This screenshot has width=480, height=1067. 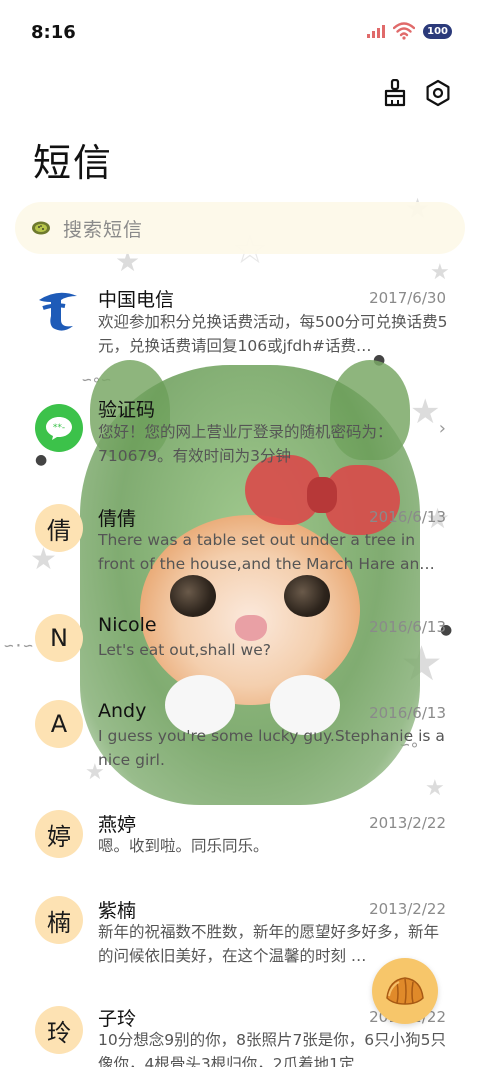 I want to click on avatar: A, so click(x=59, y=724).